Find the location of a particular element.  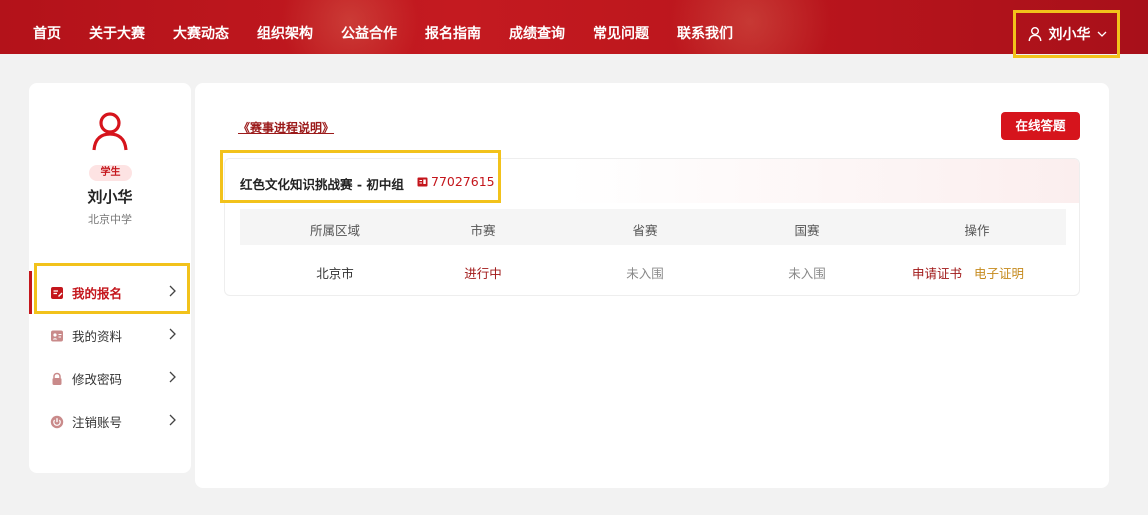

electronic-certificate-link: 电子证明 is located at coordinates (999, 273).